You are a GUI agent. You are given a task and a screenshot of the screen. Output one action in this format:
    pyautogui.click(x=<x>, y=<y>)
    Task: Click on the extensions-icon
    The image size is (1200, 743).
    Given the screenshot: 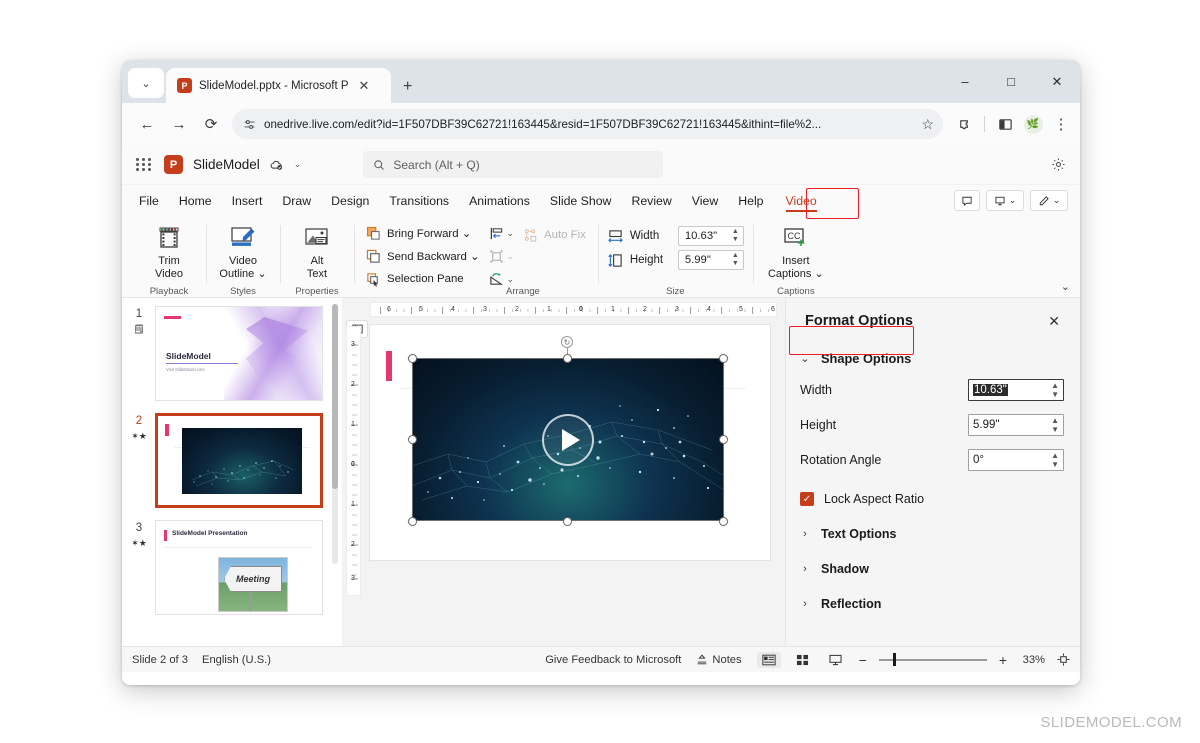 What is the action you would take?
    pyautogui.click(x=964, y=124)
    